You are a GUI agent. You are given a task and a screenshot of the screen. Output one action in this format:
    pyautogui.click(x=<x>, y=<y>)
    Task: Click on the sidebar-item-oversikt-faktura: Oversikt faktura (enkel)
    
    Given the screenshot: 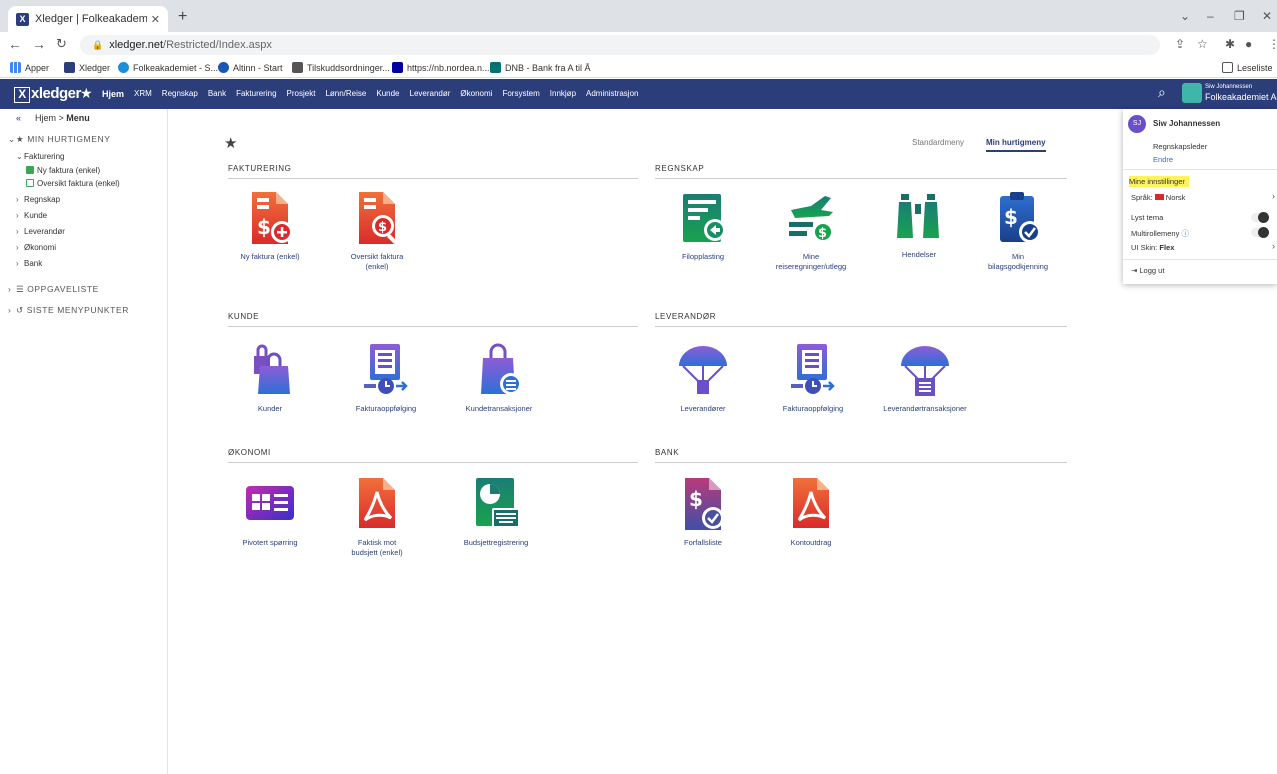 What is the action you would take?
    pyautogui.click(x=73, y=183)
    